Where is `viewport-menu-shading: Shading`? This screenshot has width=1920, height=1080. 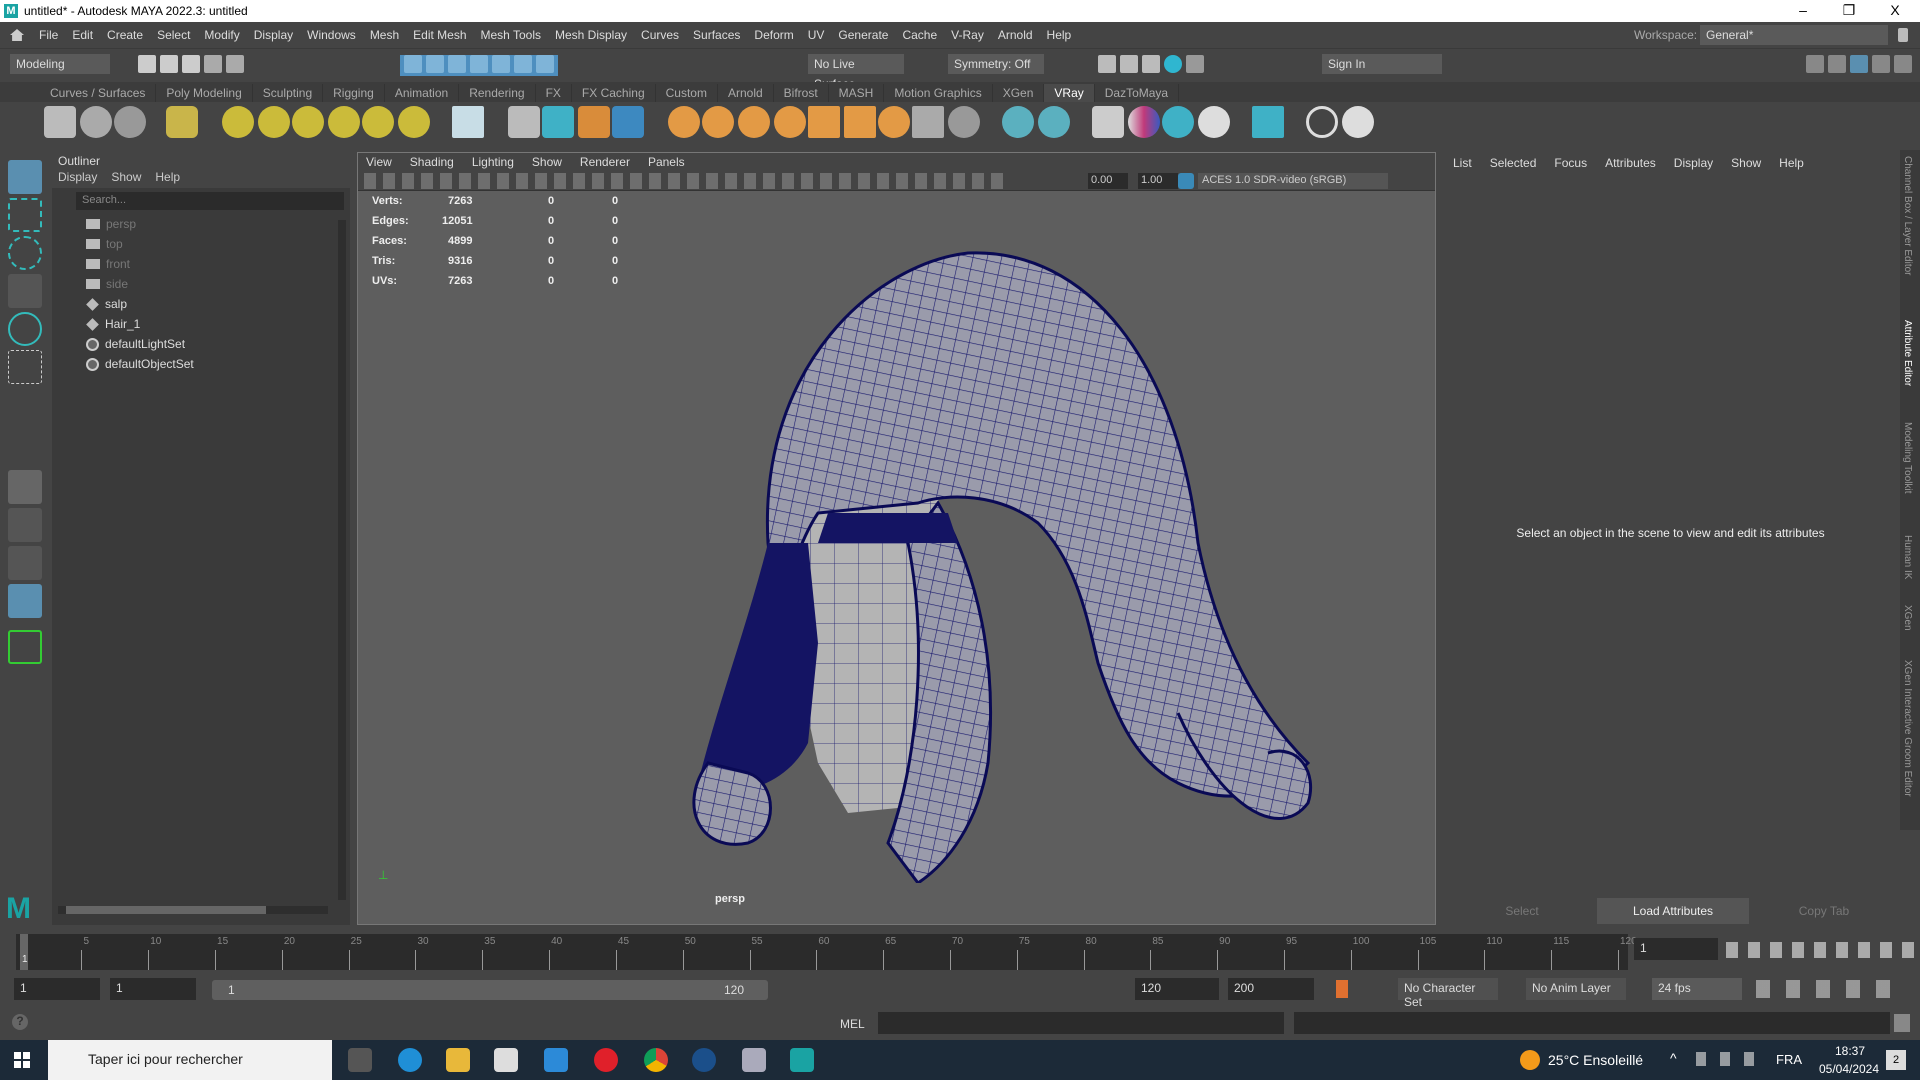
viewport-menu-shading: Shading is located at coordinates (432, 162).